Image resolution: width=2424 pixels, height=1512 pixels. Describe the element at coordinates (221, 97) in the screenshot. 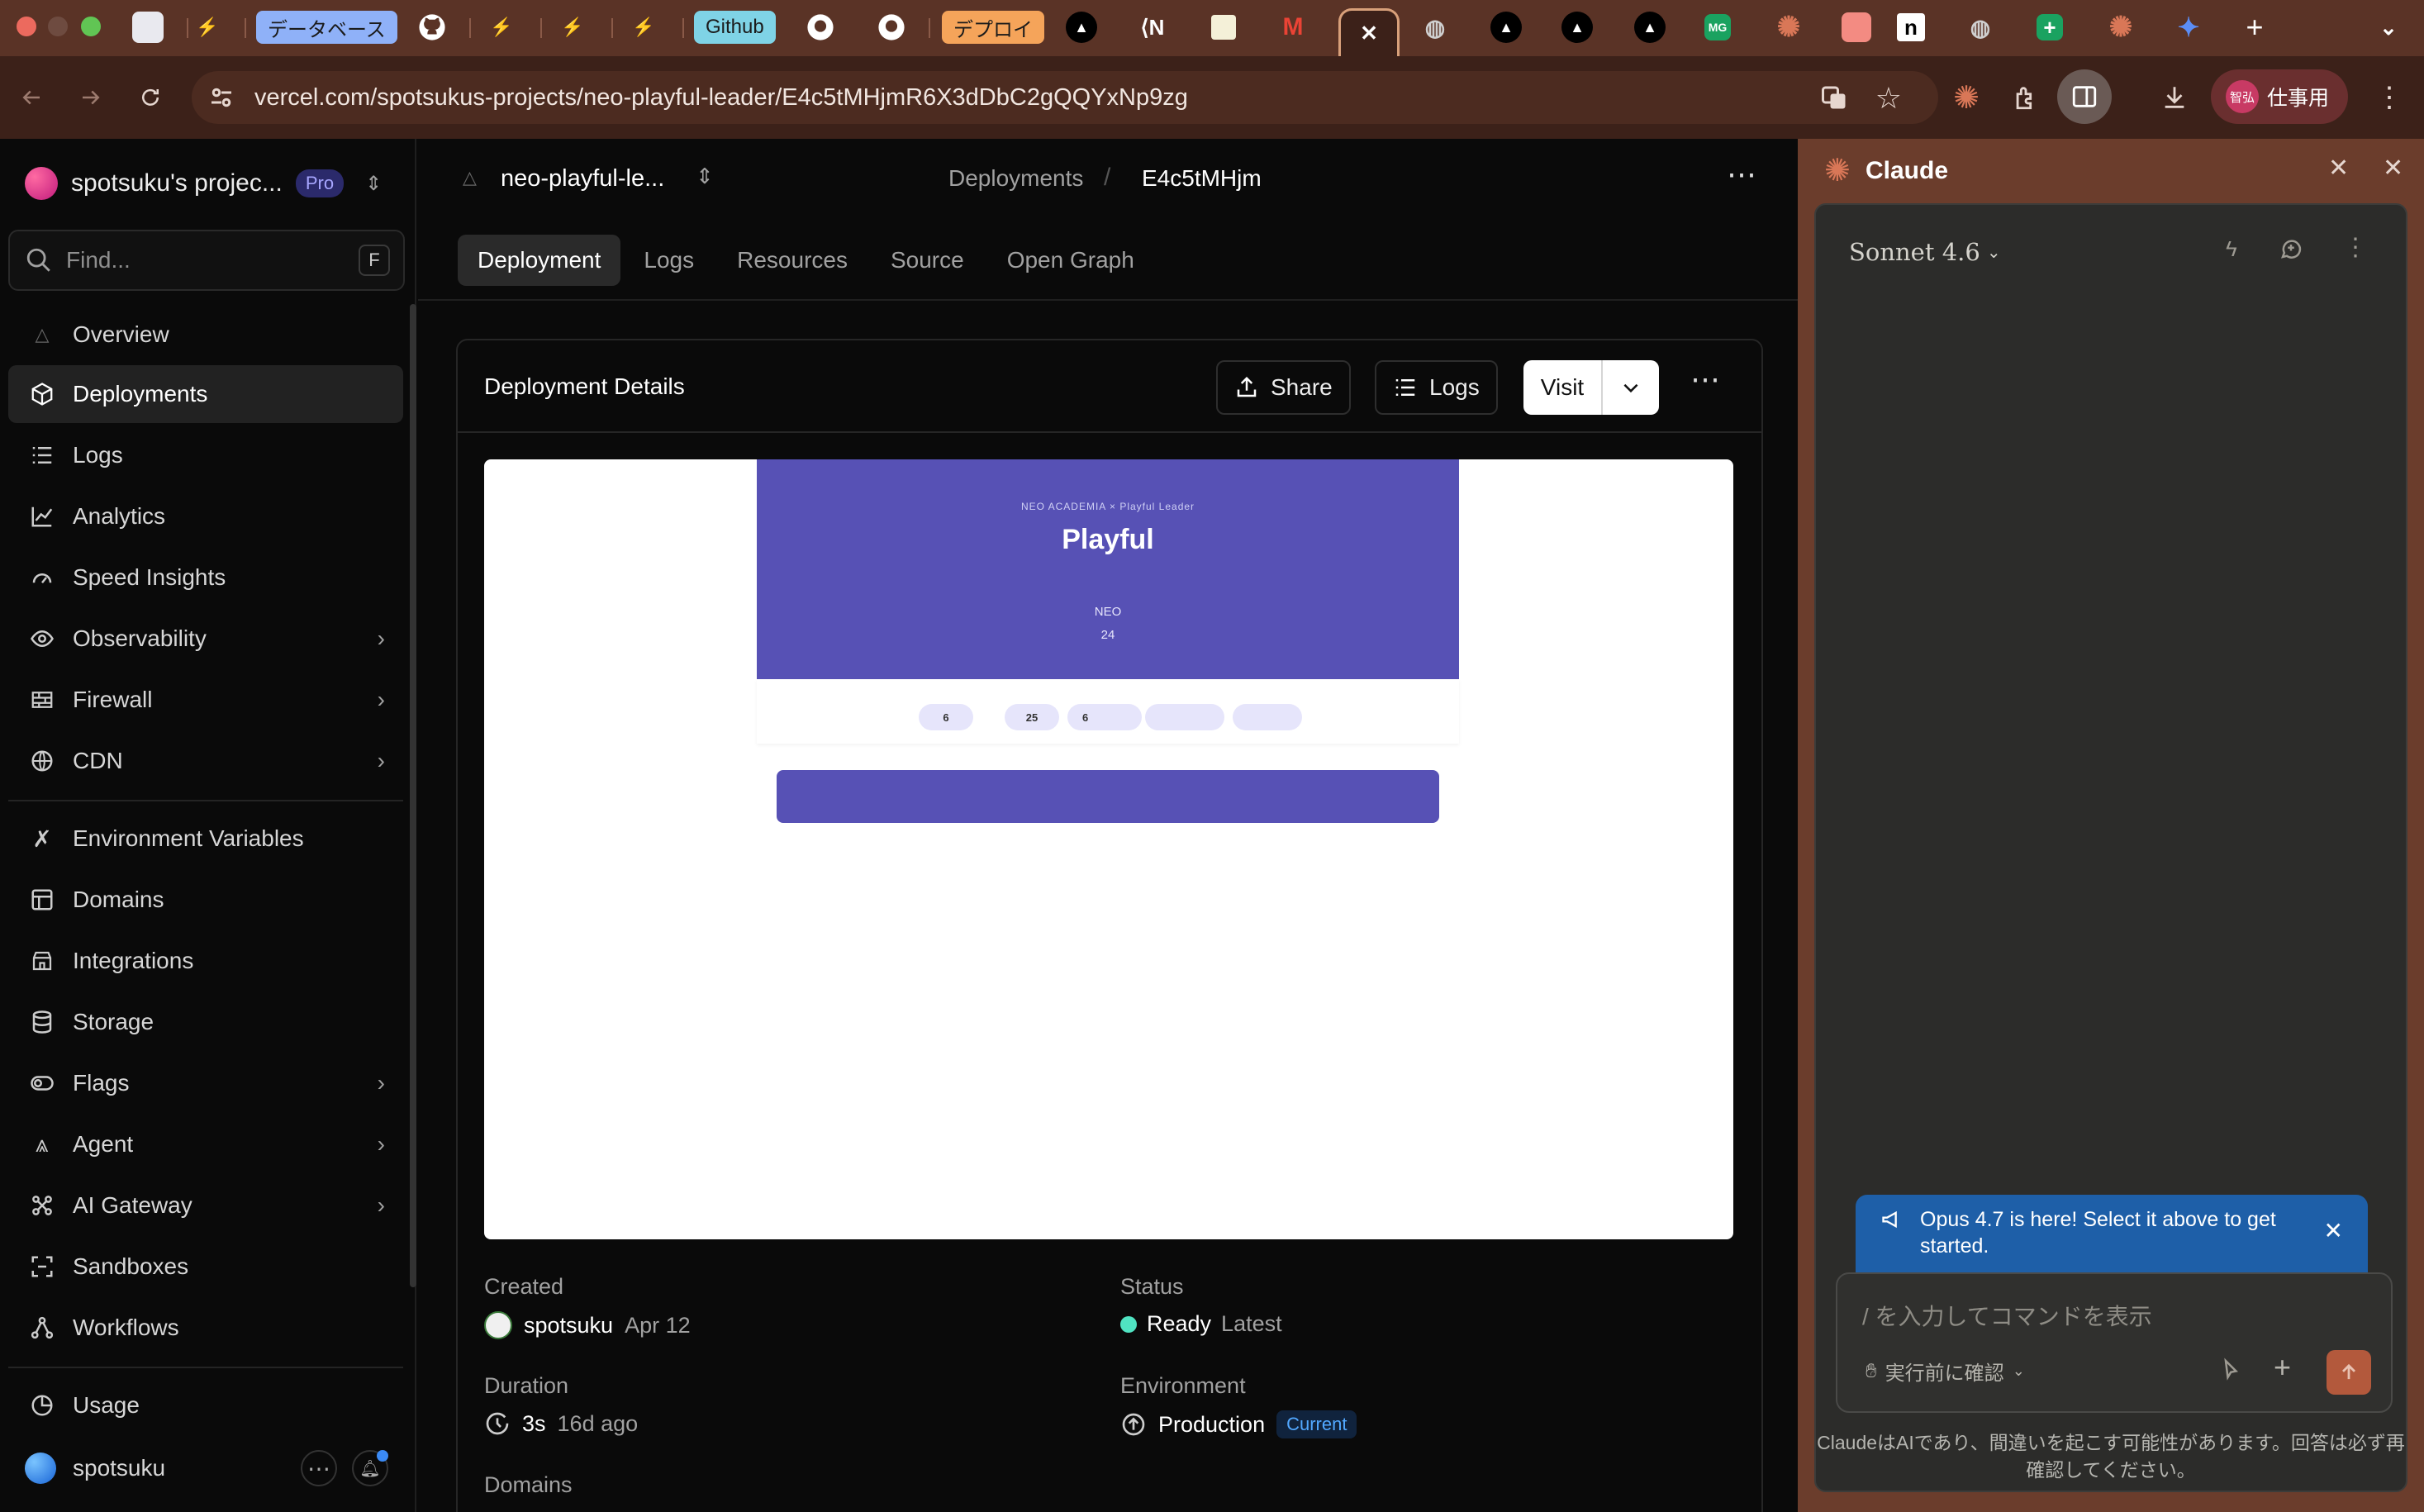

I see `site-settings-icon` at that location.